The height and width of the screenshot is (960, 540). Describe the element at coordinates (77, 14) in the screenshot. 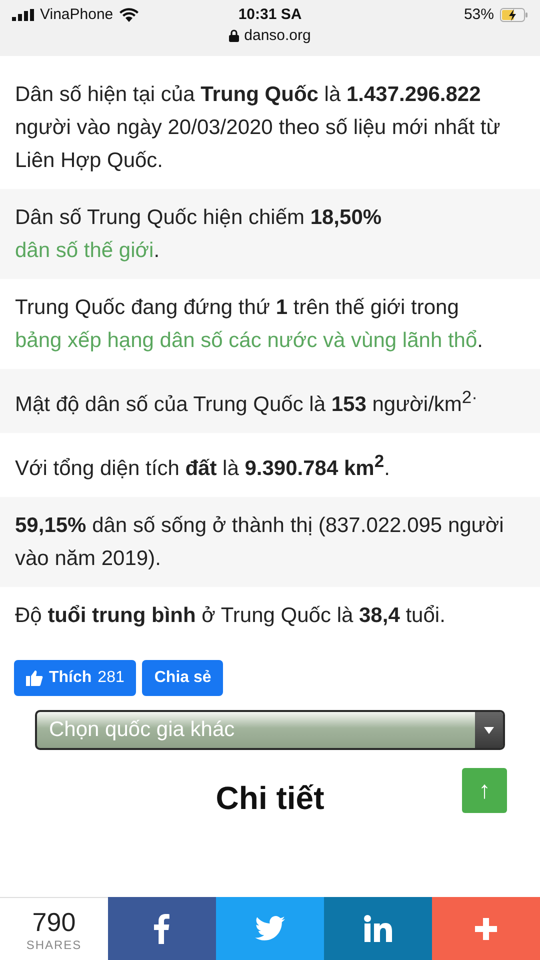

I see `carrier-name: VinaPhone` at that location.